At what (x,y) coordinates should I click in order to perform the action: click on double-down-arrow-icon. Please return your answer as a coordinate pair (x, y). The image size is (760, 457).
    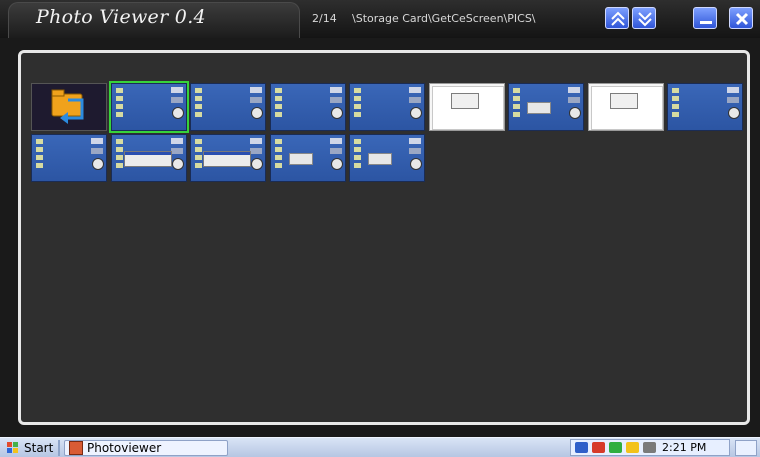
    Looking at the image, I should click on (645, 19).